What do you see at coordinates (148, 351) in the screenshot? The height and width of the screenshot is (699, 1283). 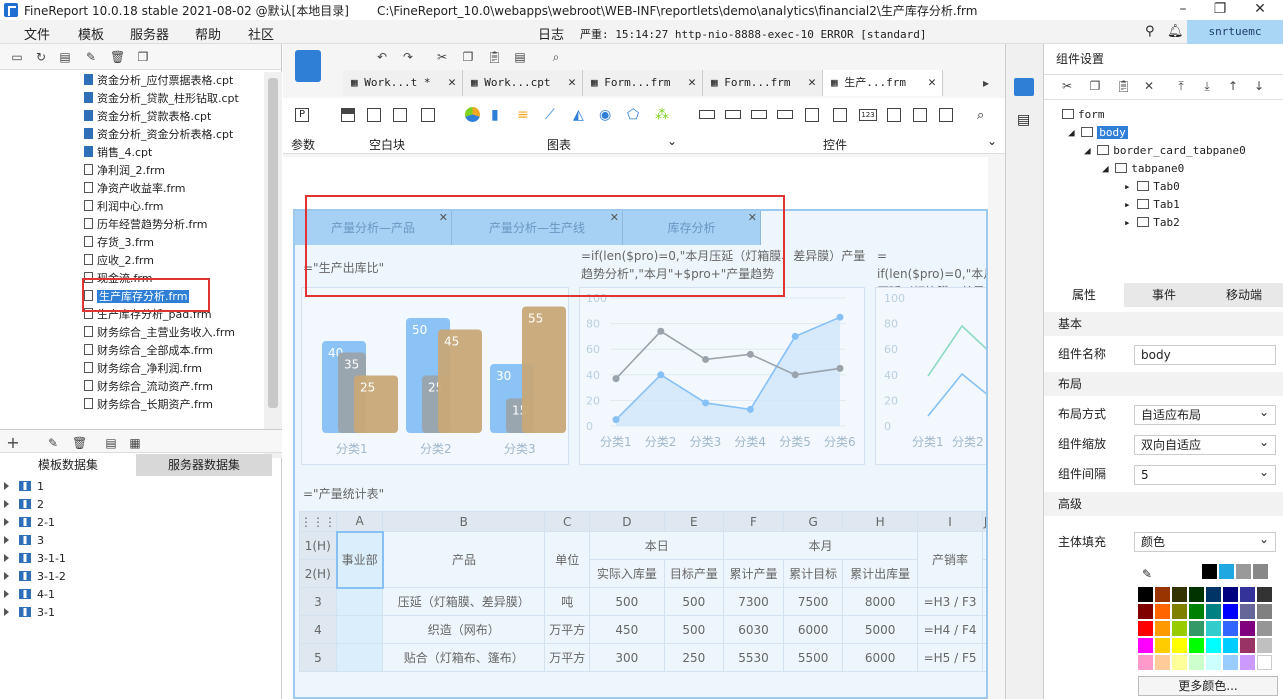 I see `file-item: 财务综合_全部成本.frm` at bounding box center [148, 351].